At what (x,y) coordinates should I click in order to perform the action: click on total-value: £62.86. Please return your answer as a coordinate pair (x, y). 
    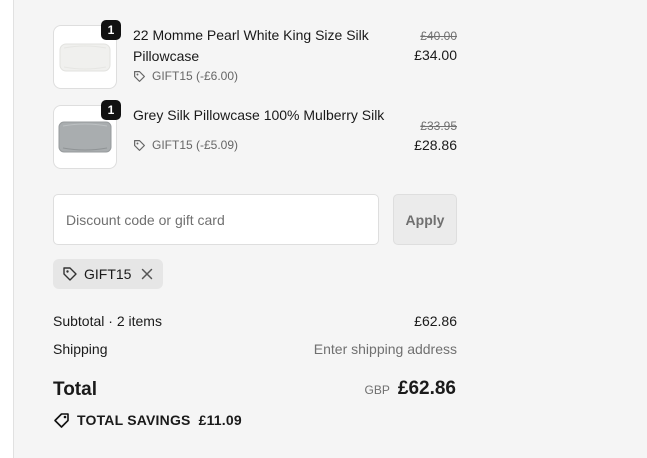
    Looking at the image, I should click on (426, 388).